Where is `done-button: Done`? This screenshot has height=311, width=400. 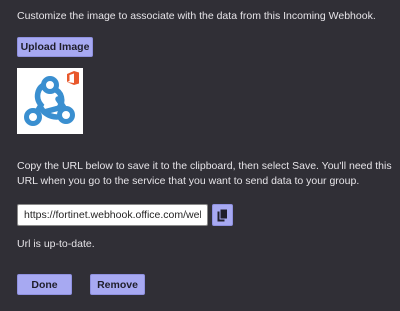 done-button: Done is located at coordinates (44, 284).